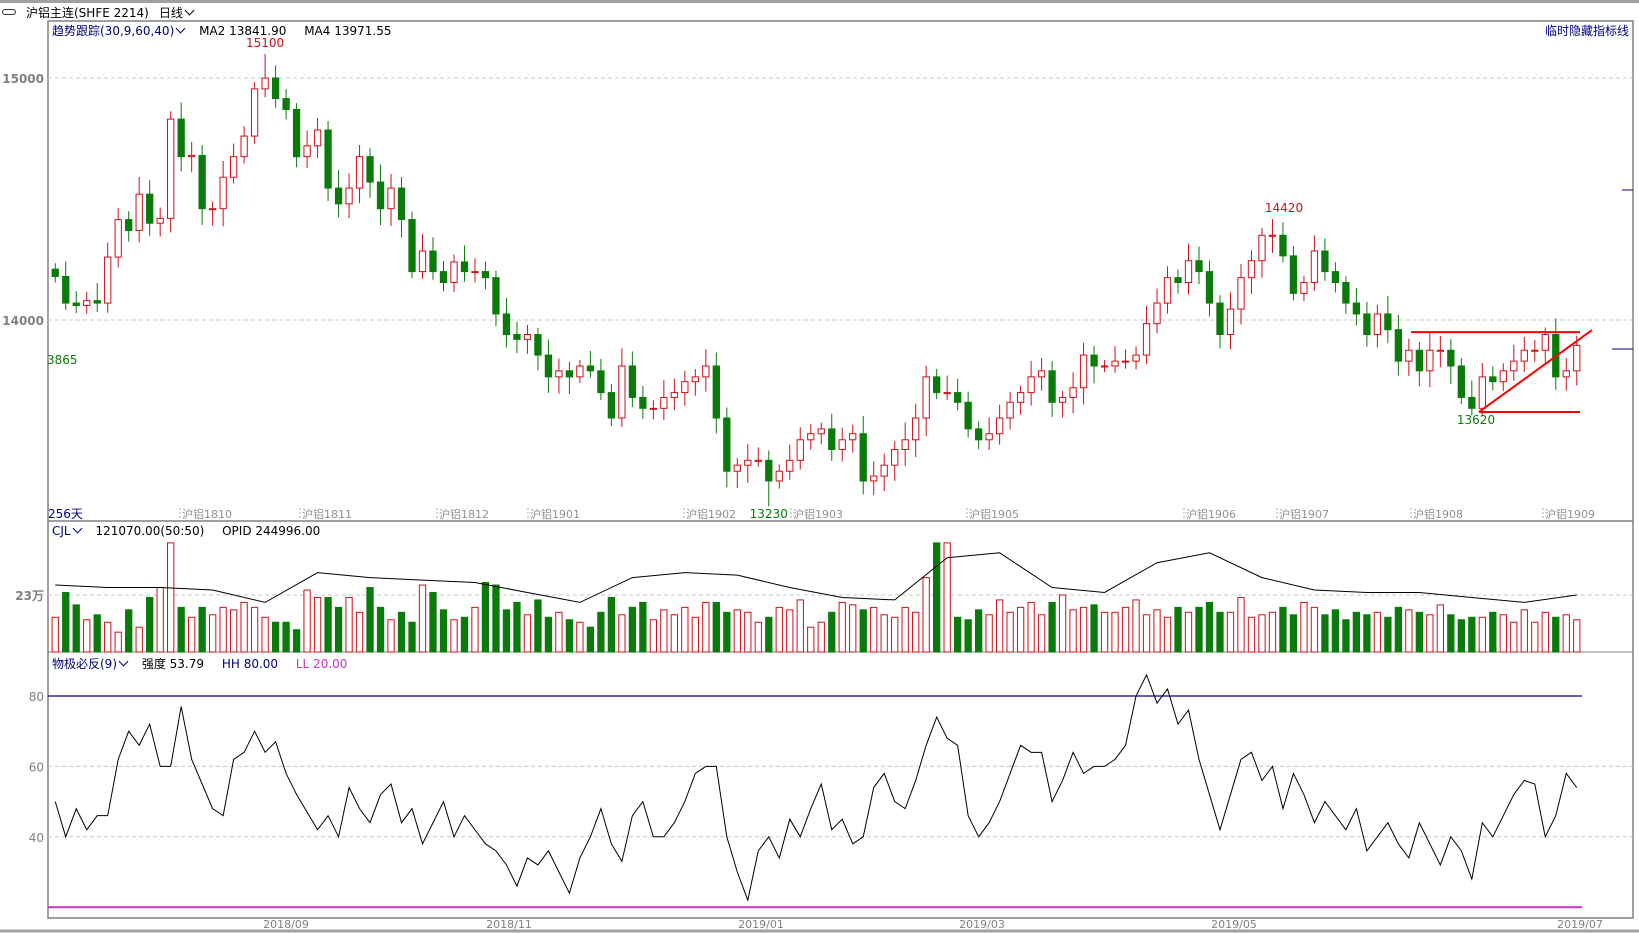  I want to click on hide-indicator-link: 临时隐藏指标线, so click(1587, 30).